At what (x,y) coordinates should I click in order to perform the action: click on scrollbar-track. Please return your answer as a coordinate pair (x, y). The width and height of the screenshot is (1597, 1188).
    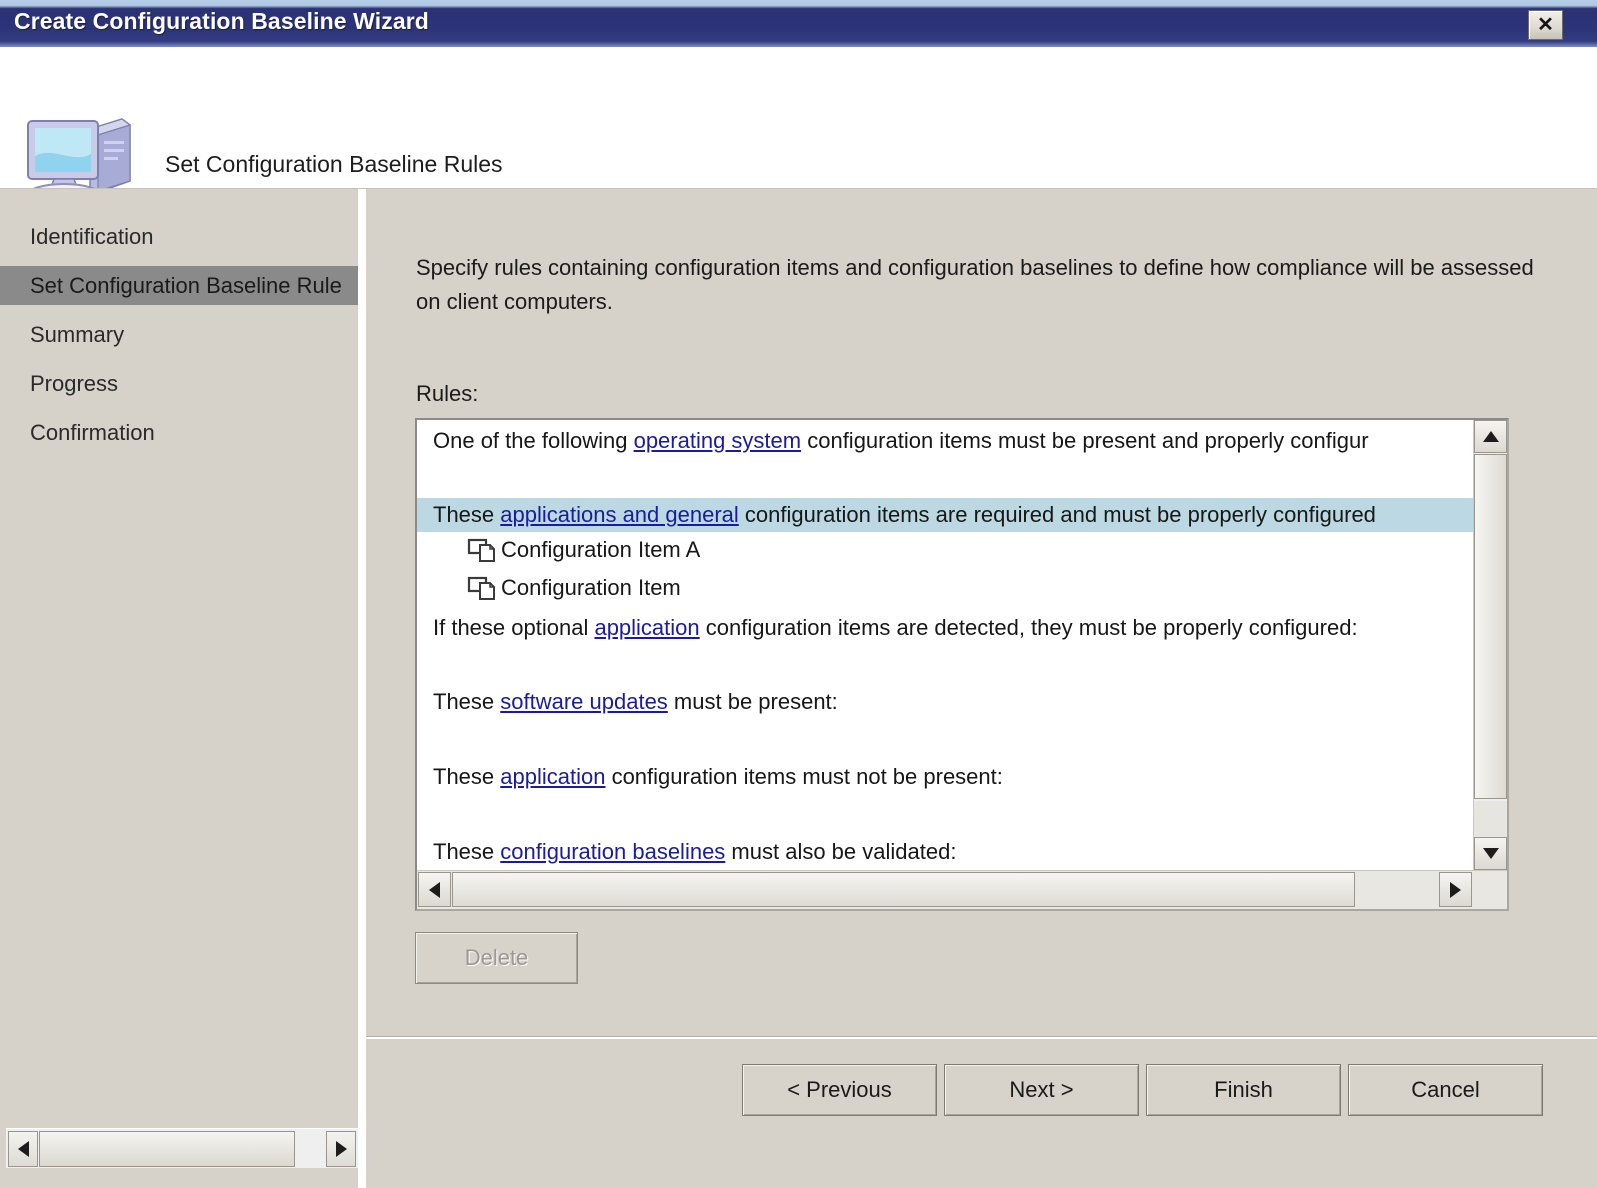
    Looking at the image, I should click on (1490, 819).